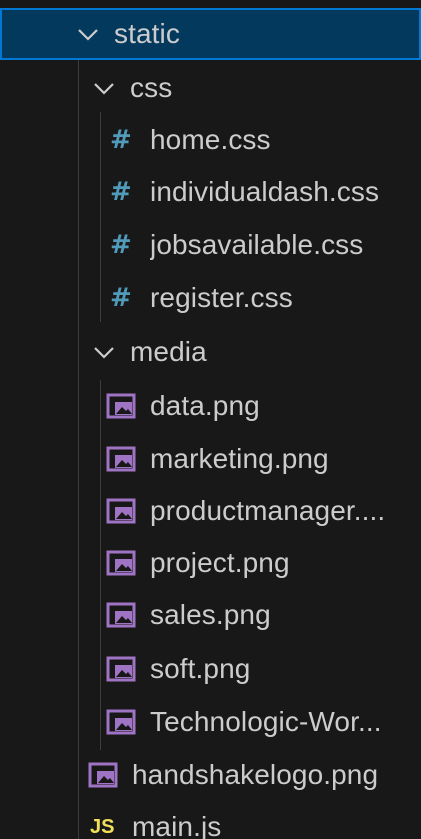 Image resolution: width=421 pixels, height=839 pixels. I want to click on file-item: JS main.js, so click(210, 820).